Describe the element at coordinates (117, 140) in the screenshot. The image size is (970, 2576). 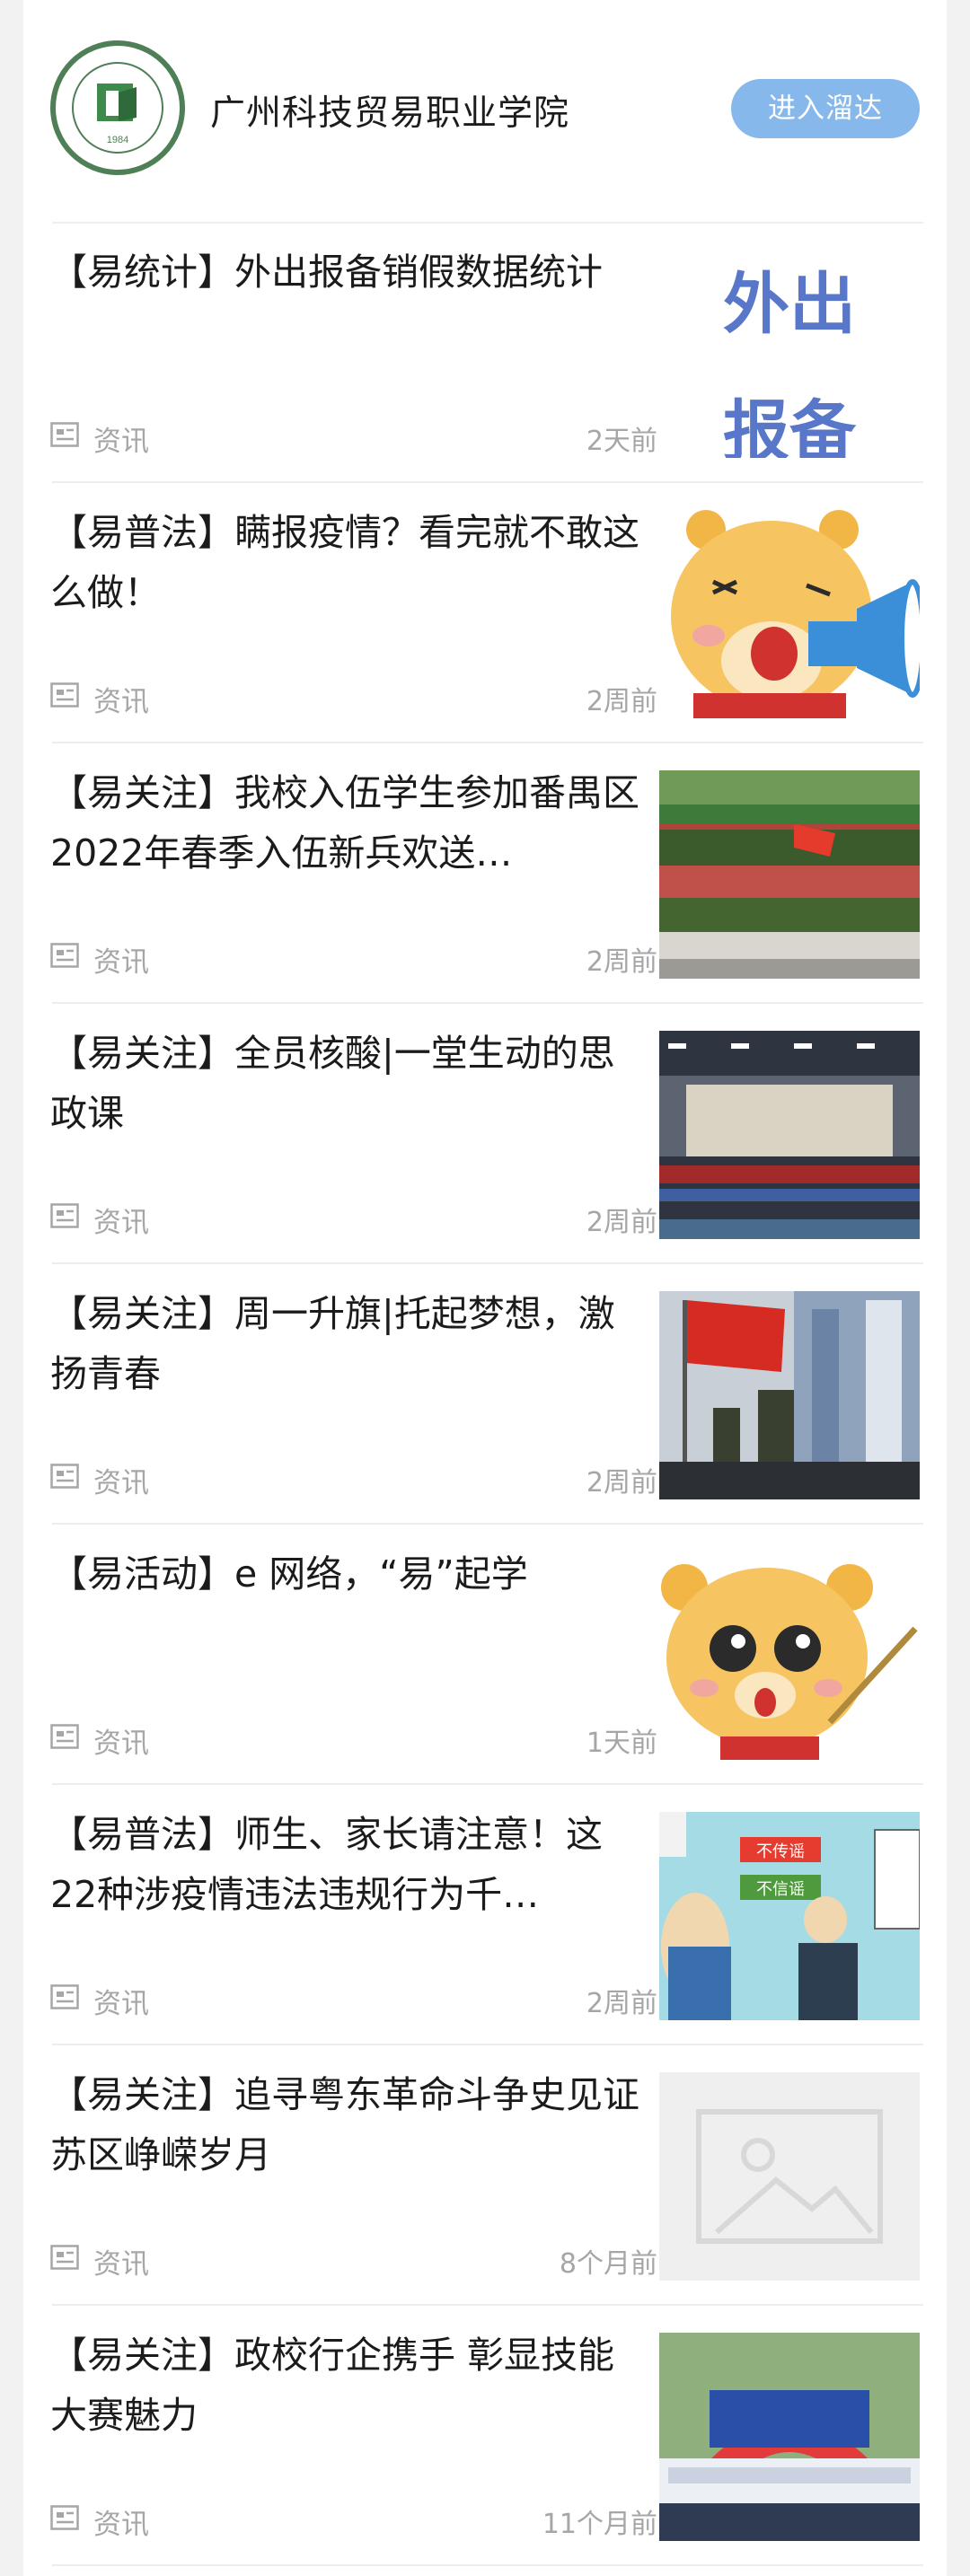
I see `logo-year: 1984` at that location.